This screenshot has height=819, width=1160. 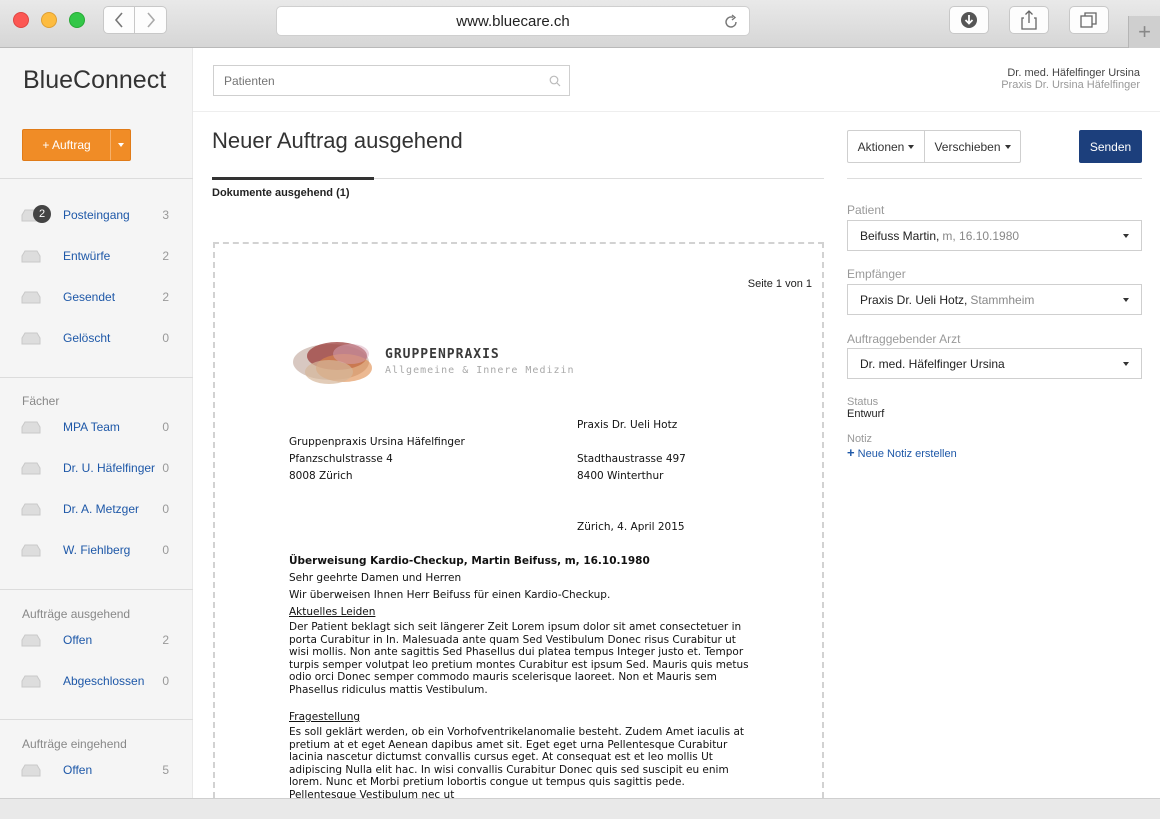 I want to click on sidebar-item-gesendet: Gesendet 2, so click(x=96, y=297).